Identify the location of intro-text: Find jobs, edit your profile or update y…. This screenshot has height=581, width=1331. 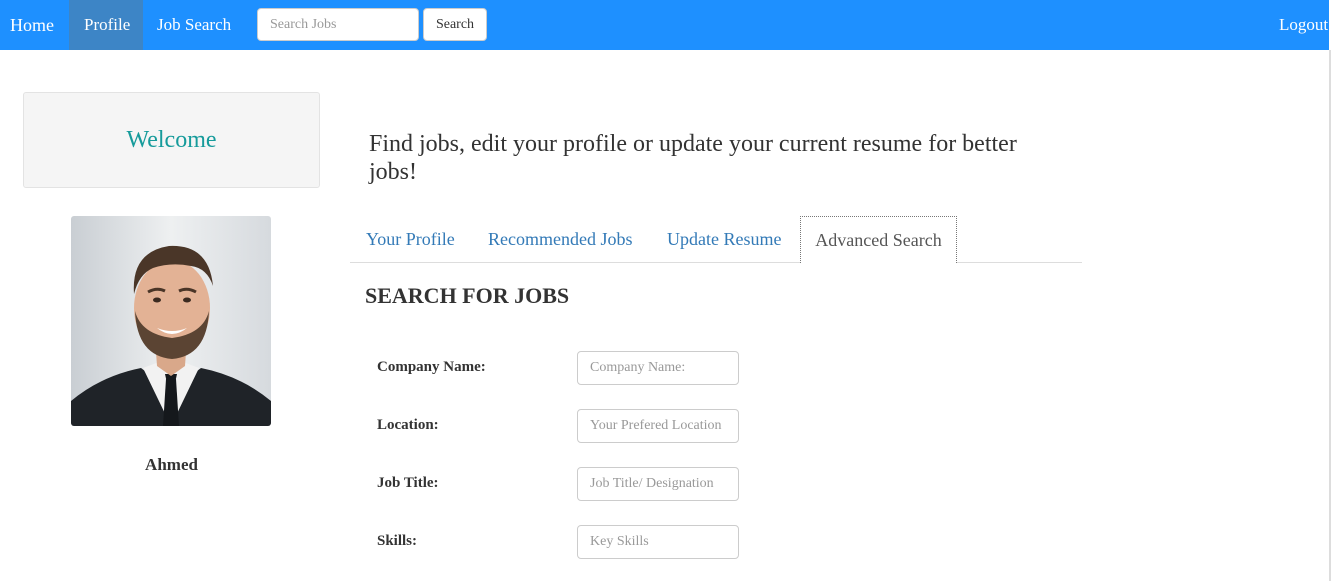
(693, 158).